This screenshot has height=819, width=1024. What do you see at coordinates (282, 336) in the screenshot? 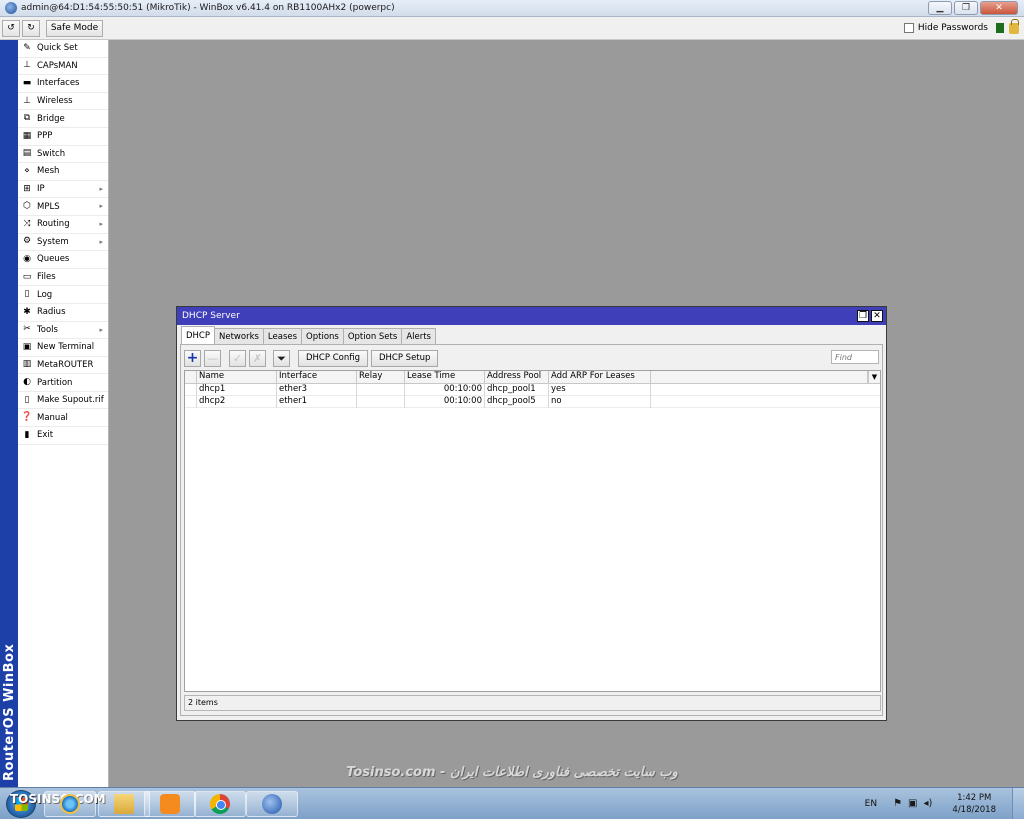
I see `tab-leases: Leases` at bounding box center [282, 336].